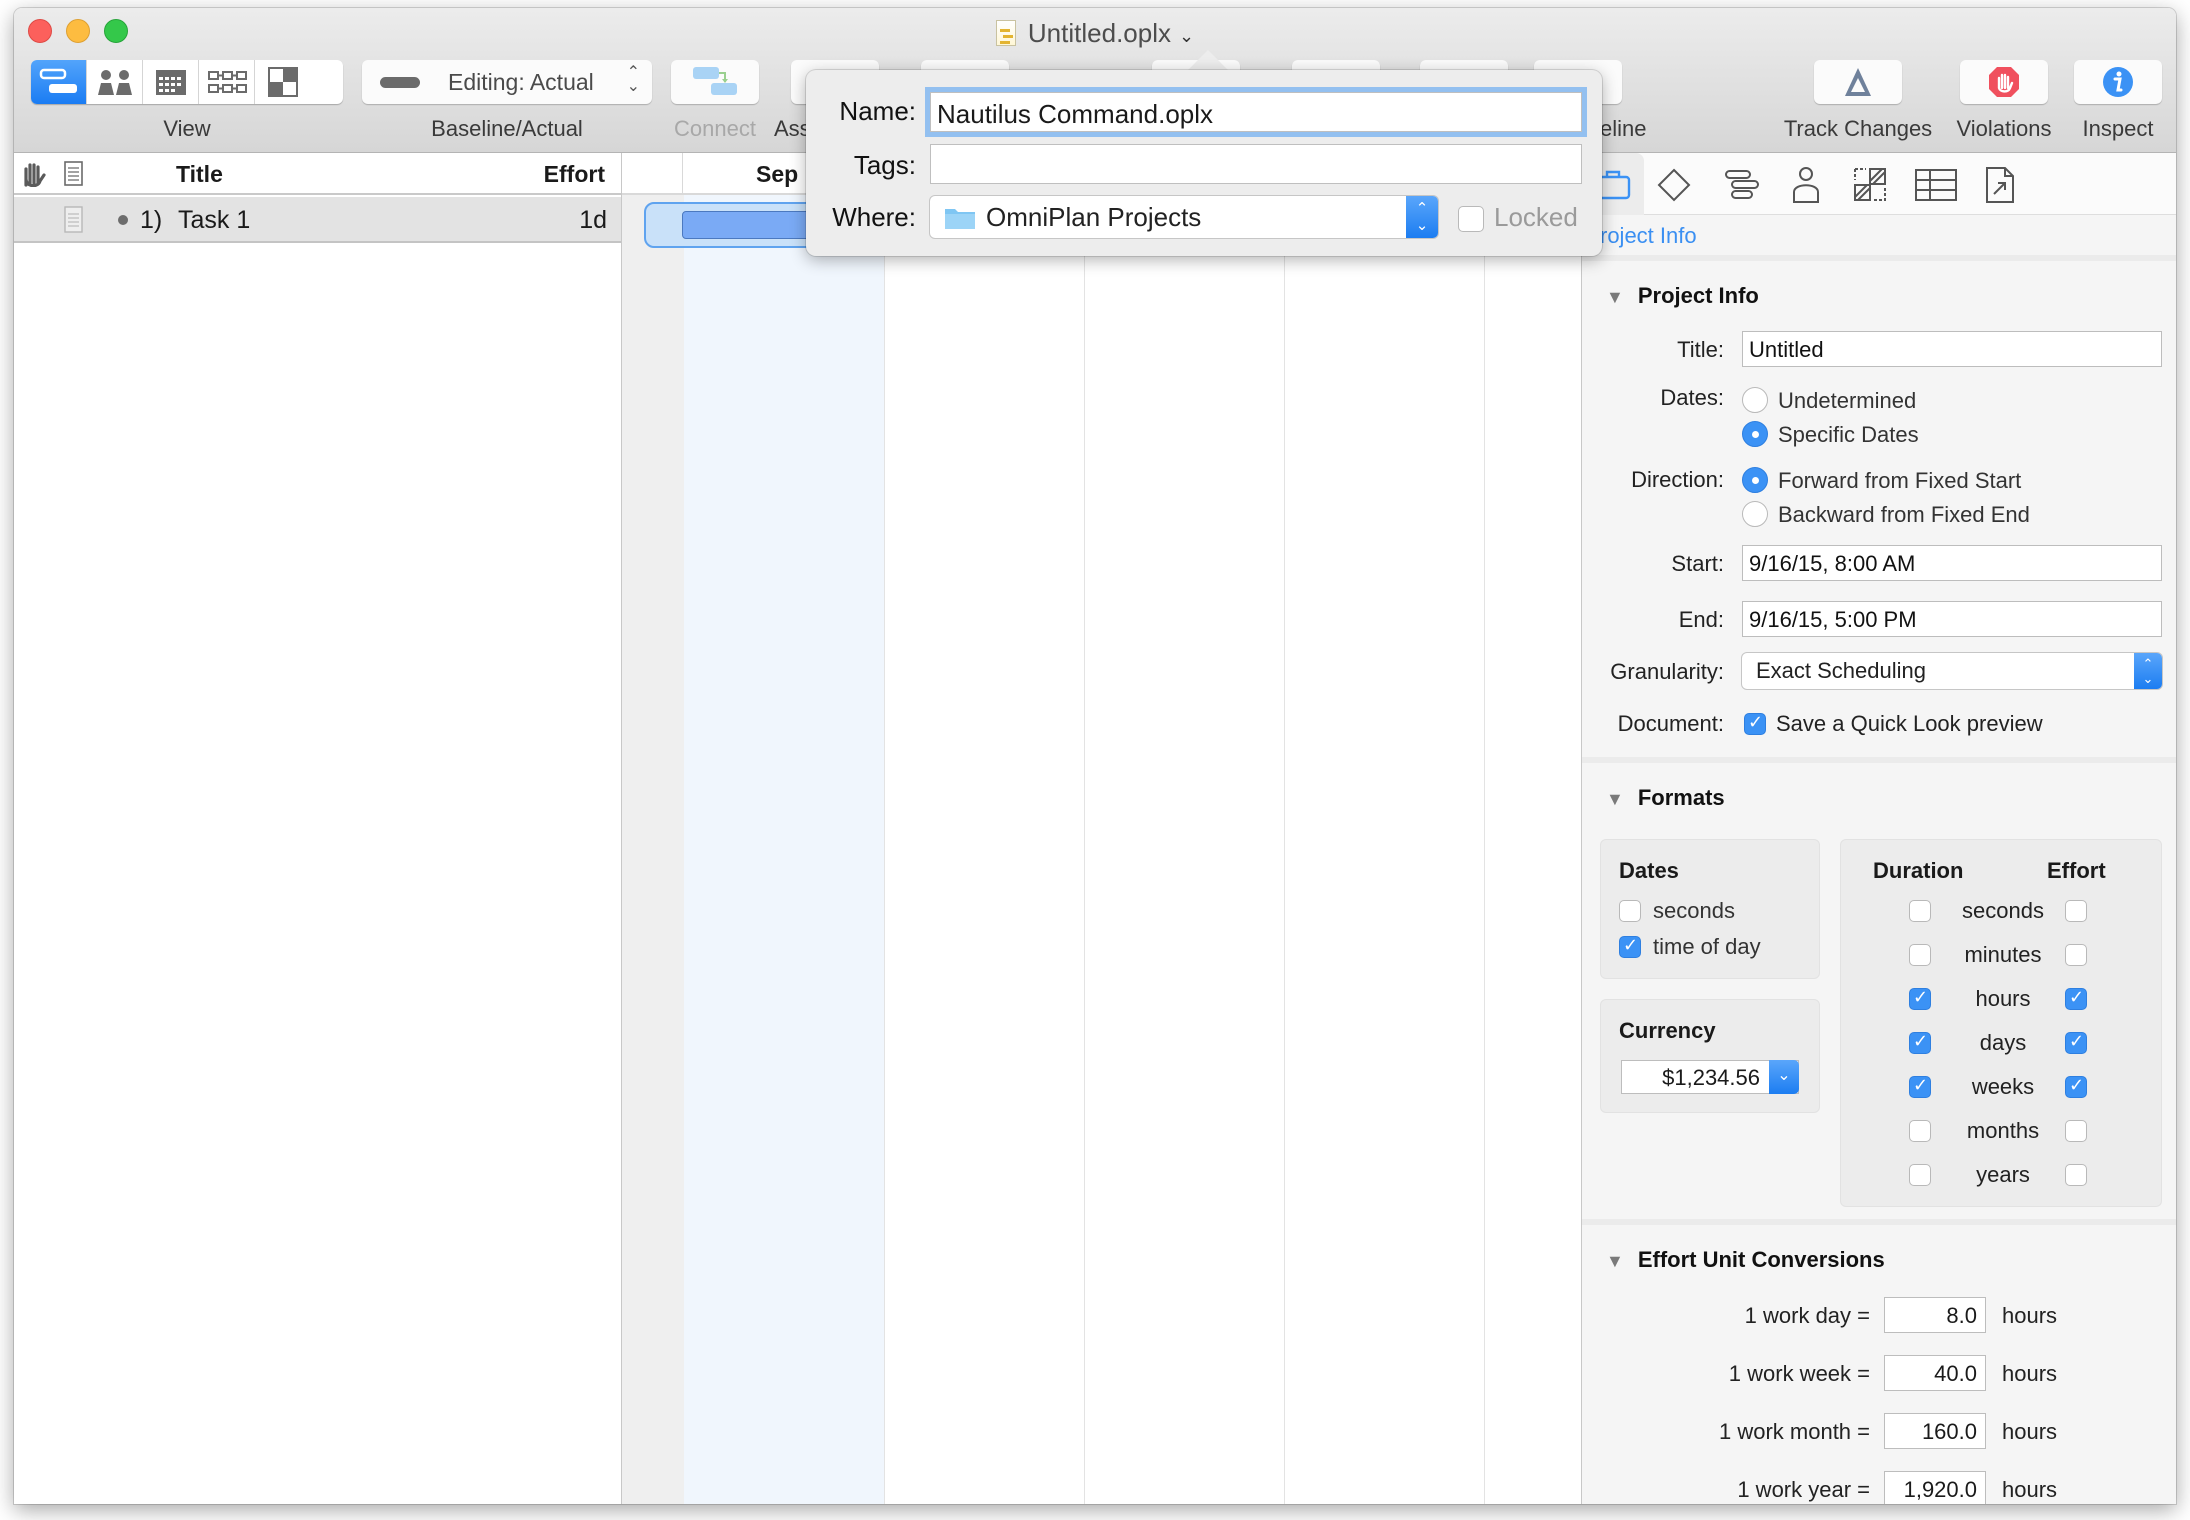 This screenshot has width=2190, height=1520. Describe the element at coordinates (2076, 1042) in the screenshot. I see `effort-days-checkbox` at that location.